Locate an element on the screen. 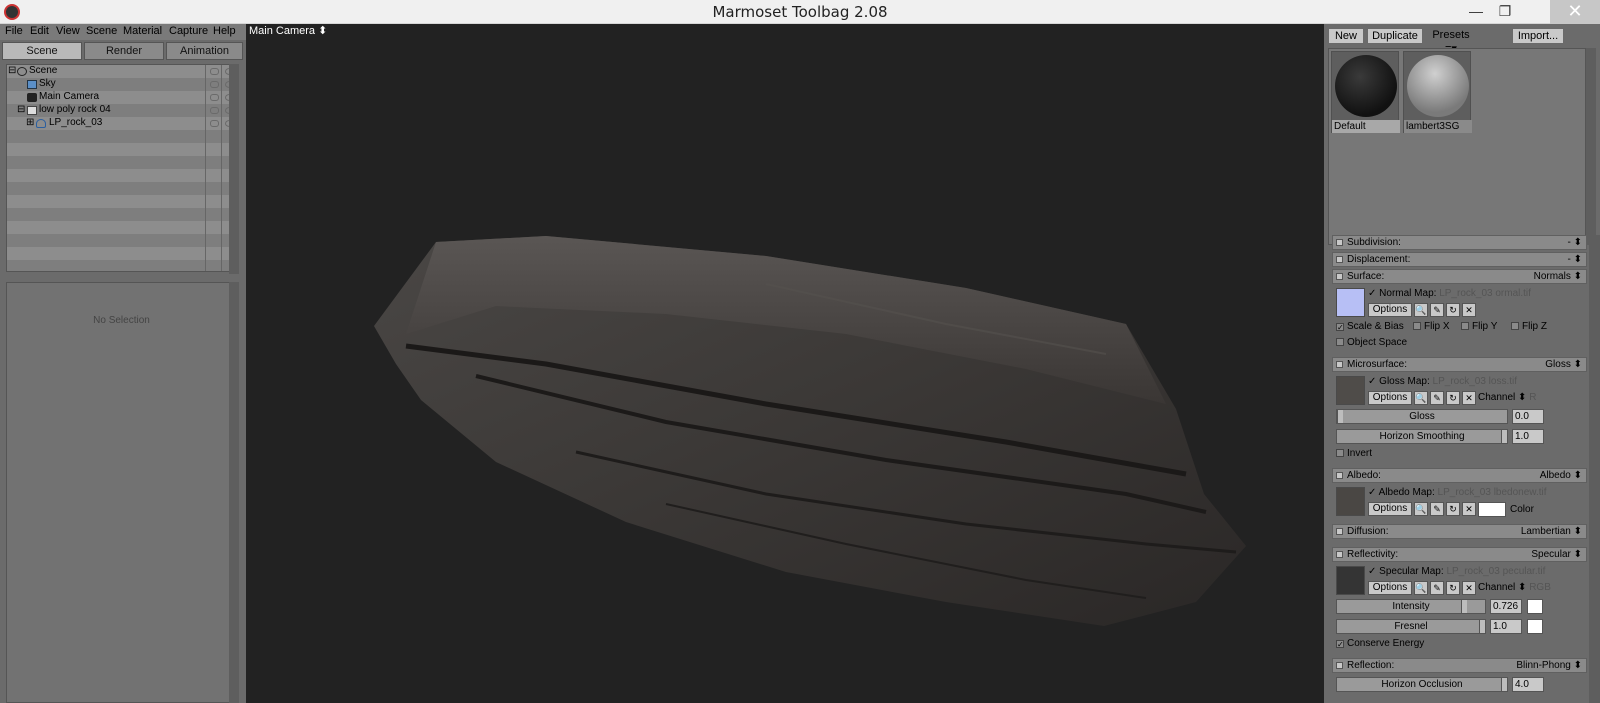  reflectivity-mode-select: Specular ⬍ is located at coordinates (1556, 554).